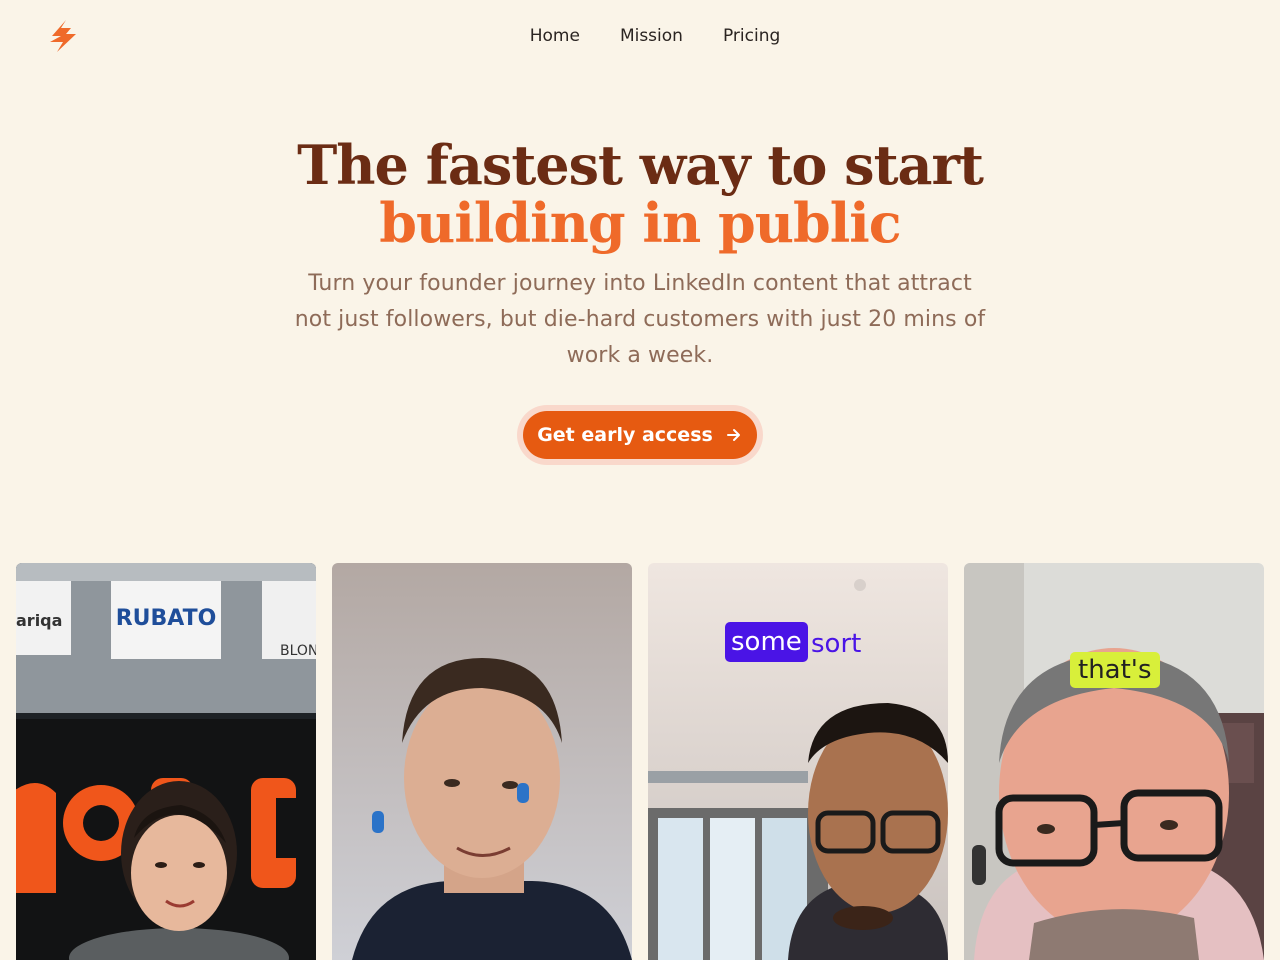 Image resolution: width=1280 pixels, height=960 pixels. What do you see at coordinates (166, 618) in the screenshot?
I see `banner-rubato: RUBATO` at bounding box center [166, 618].